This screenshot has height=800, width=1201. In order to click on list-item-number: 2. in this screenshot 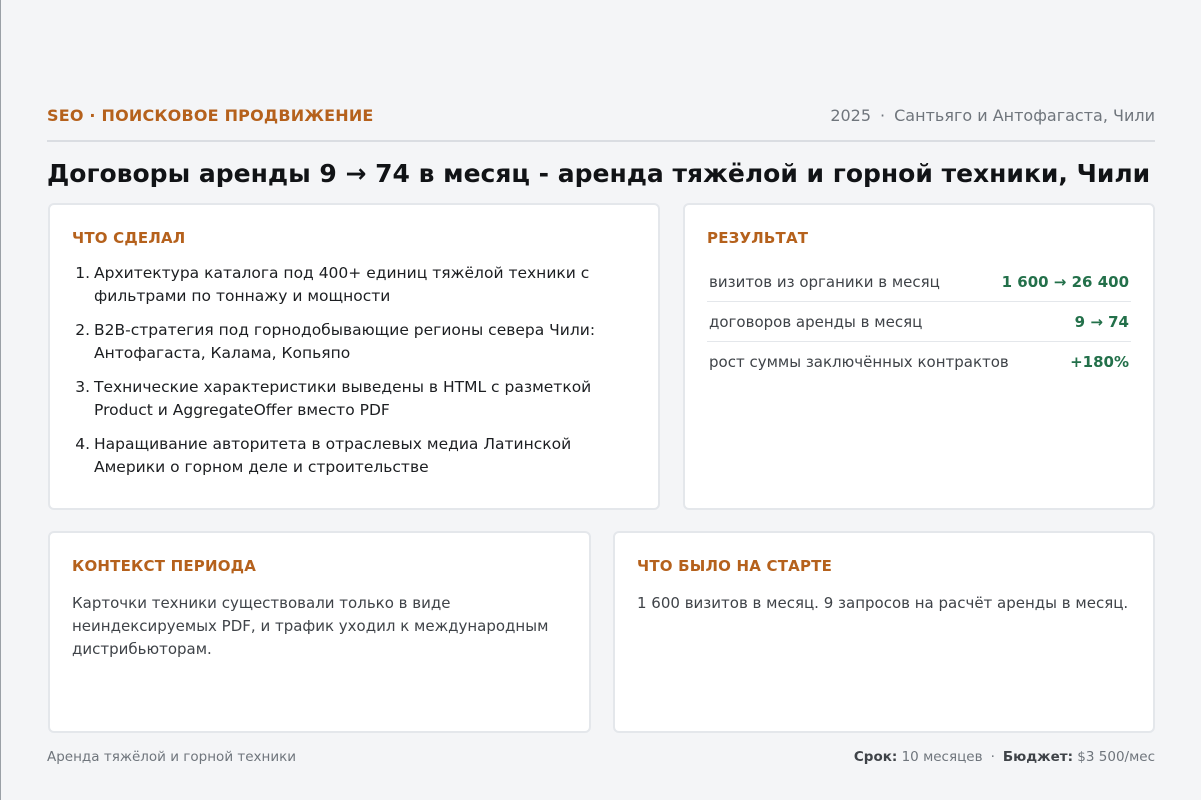, I will do `click(82, 330)`.